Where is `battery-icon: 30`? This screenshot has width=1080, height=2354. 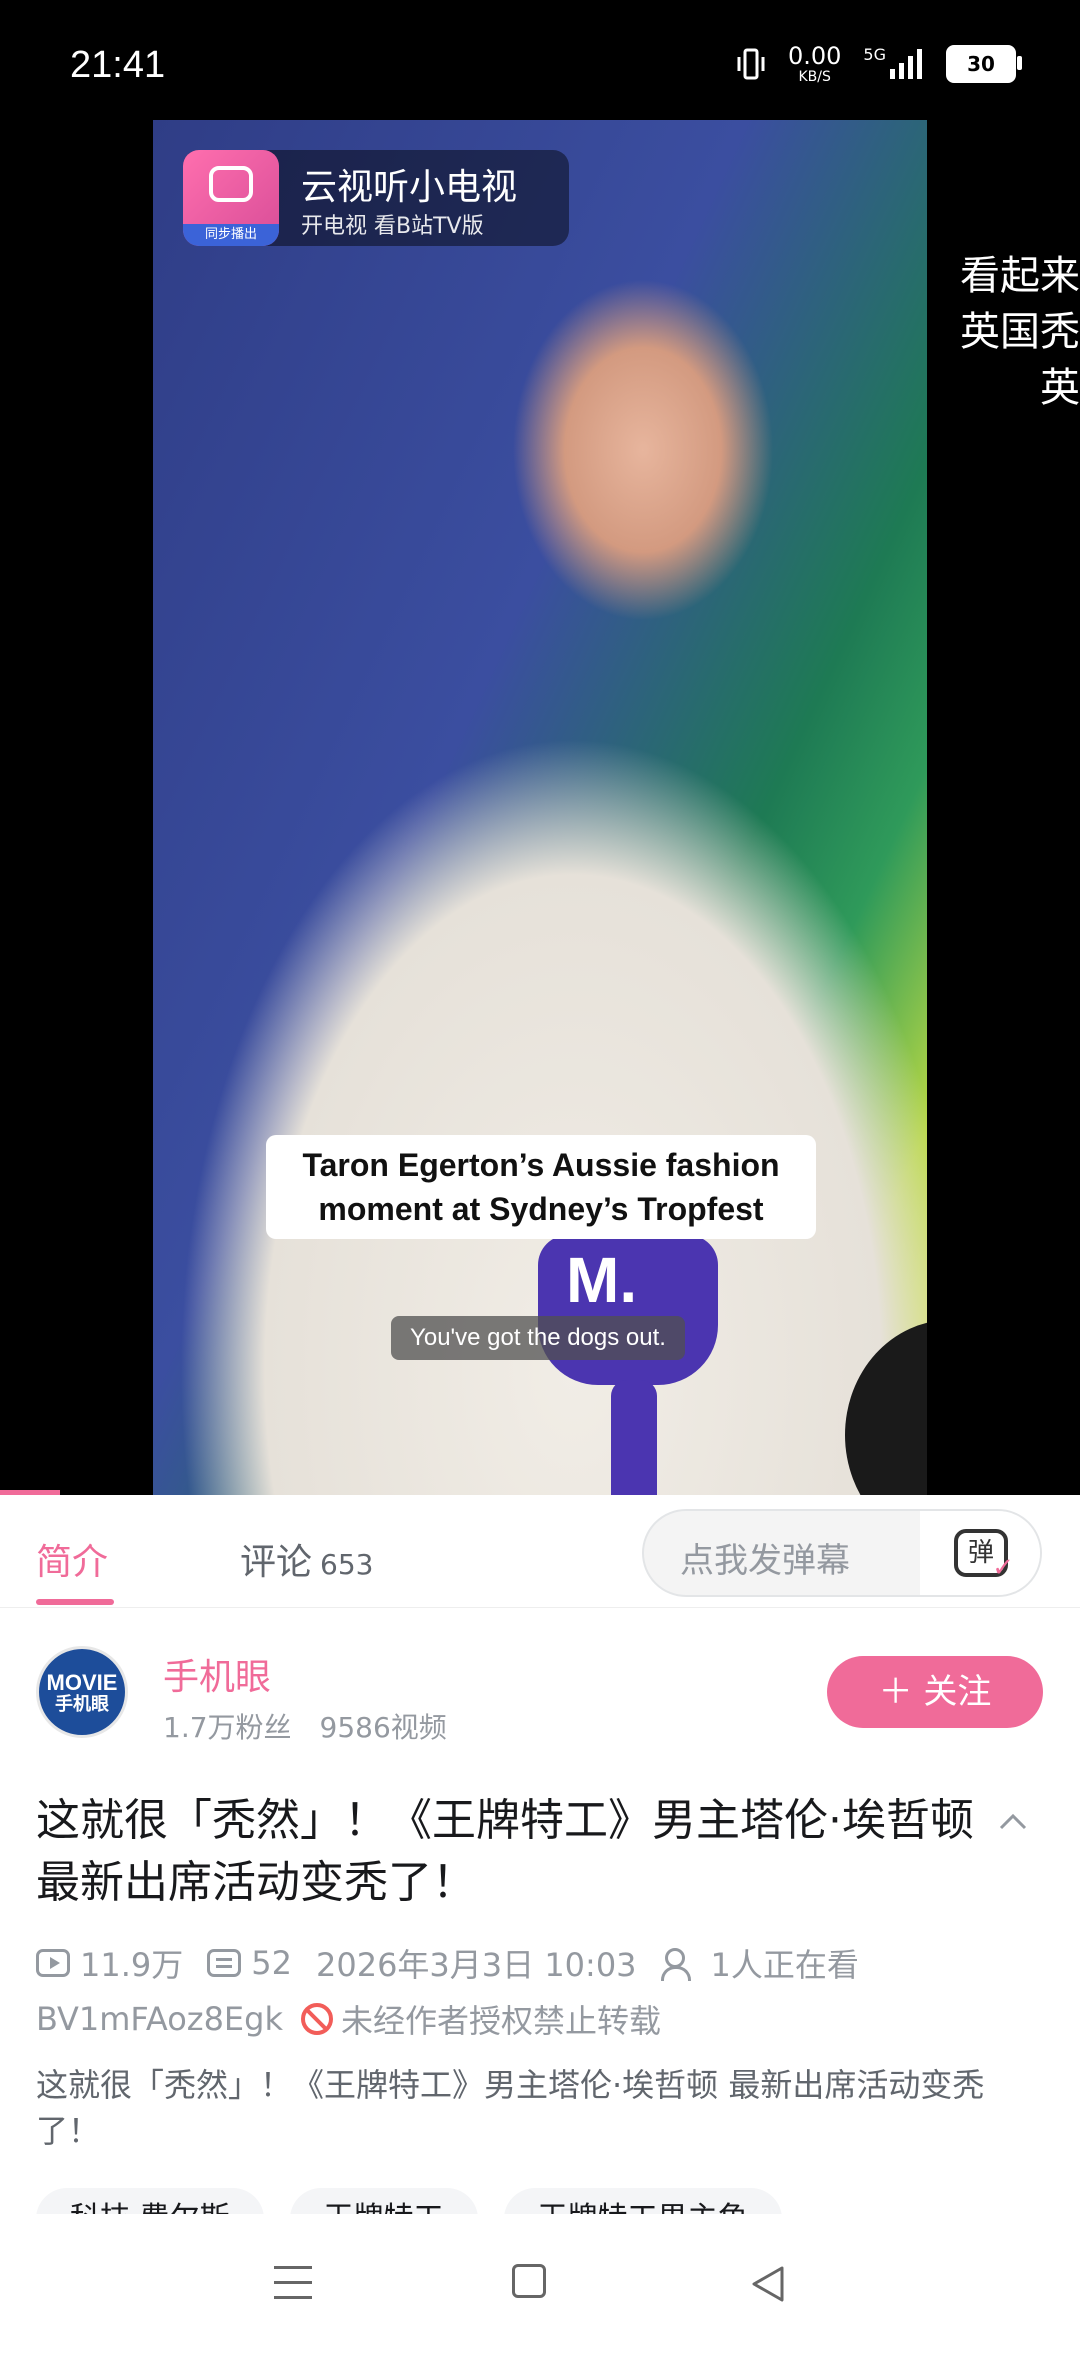
battery-icon: 30 is located at coordinates (984, 64).